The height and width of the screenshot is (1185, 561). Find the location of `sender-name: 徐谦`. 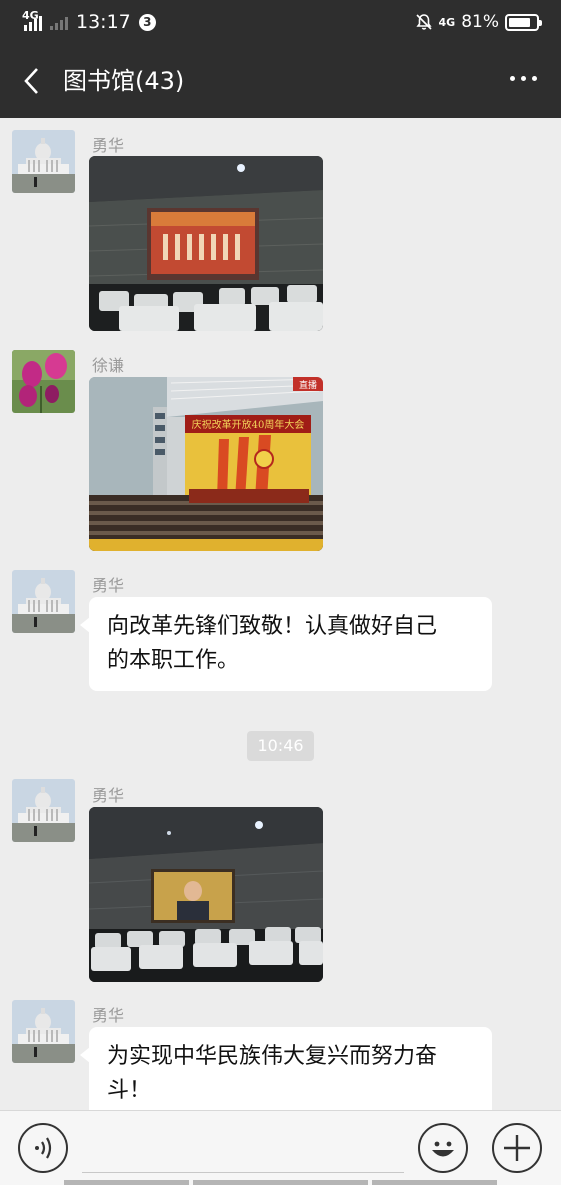

sender-name: 徐谦 is located at coordinates (108, 365).